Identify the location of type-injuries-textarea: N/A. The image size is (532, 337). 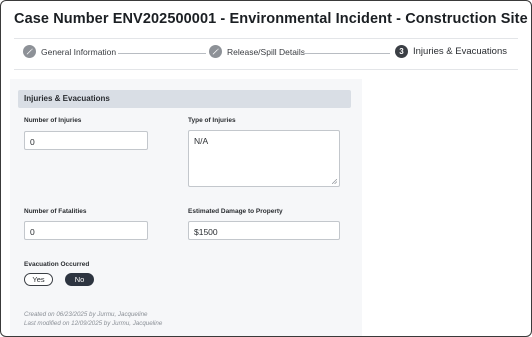
(264, 158).